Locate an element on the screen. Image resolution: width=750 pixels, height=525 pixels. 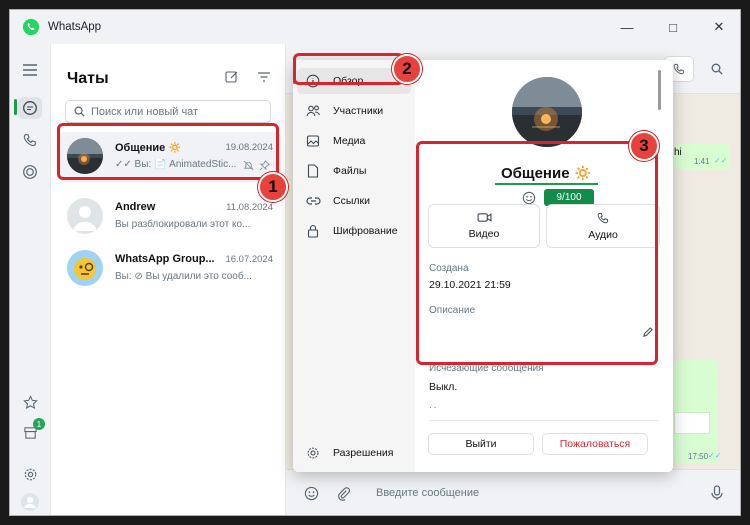
participants-icon is located at coordinates (313, 111).